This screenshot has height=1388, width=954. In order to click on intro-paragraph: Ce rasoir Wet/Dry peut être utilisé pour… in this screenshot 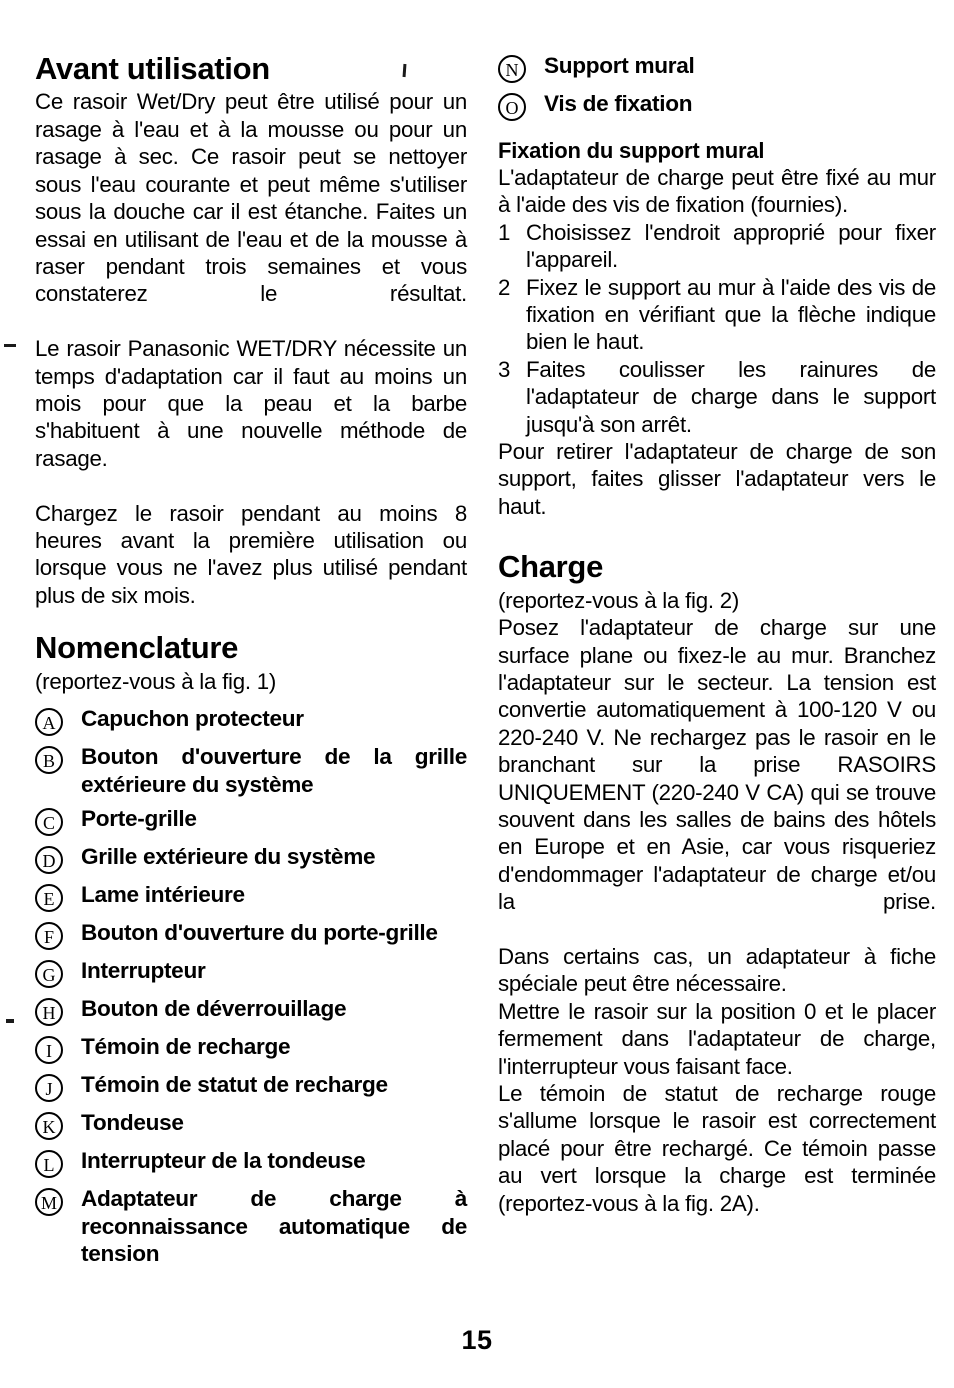, I will do `click(251, 198)`.